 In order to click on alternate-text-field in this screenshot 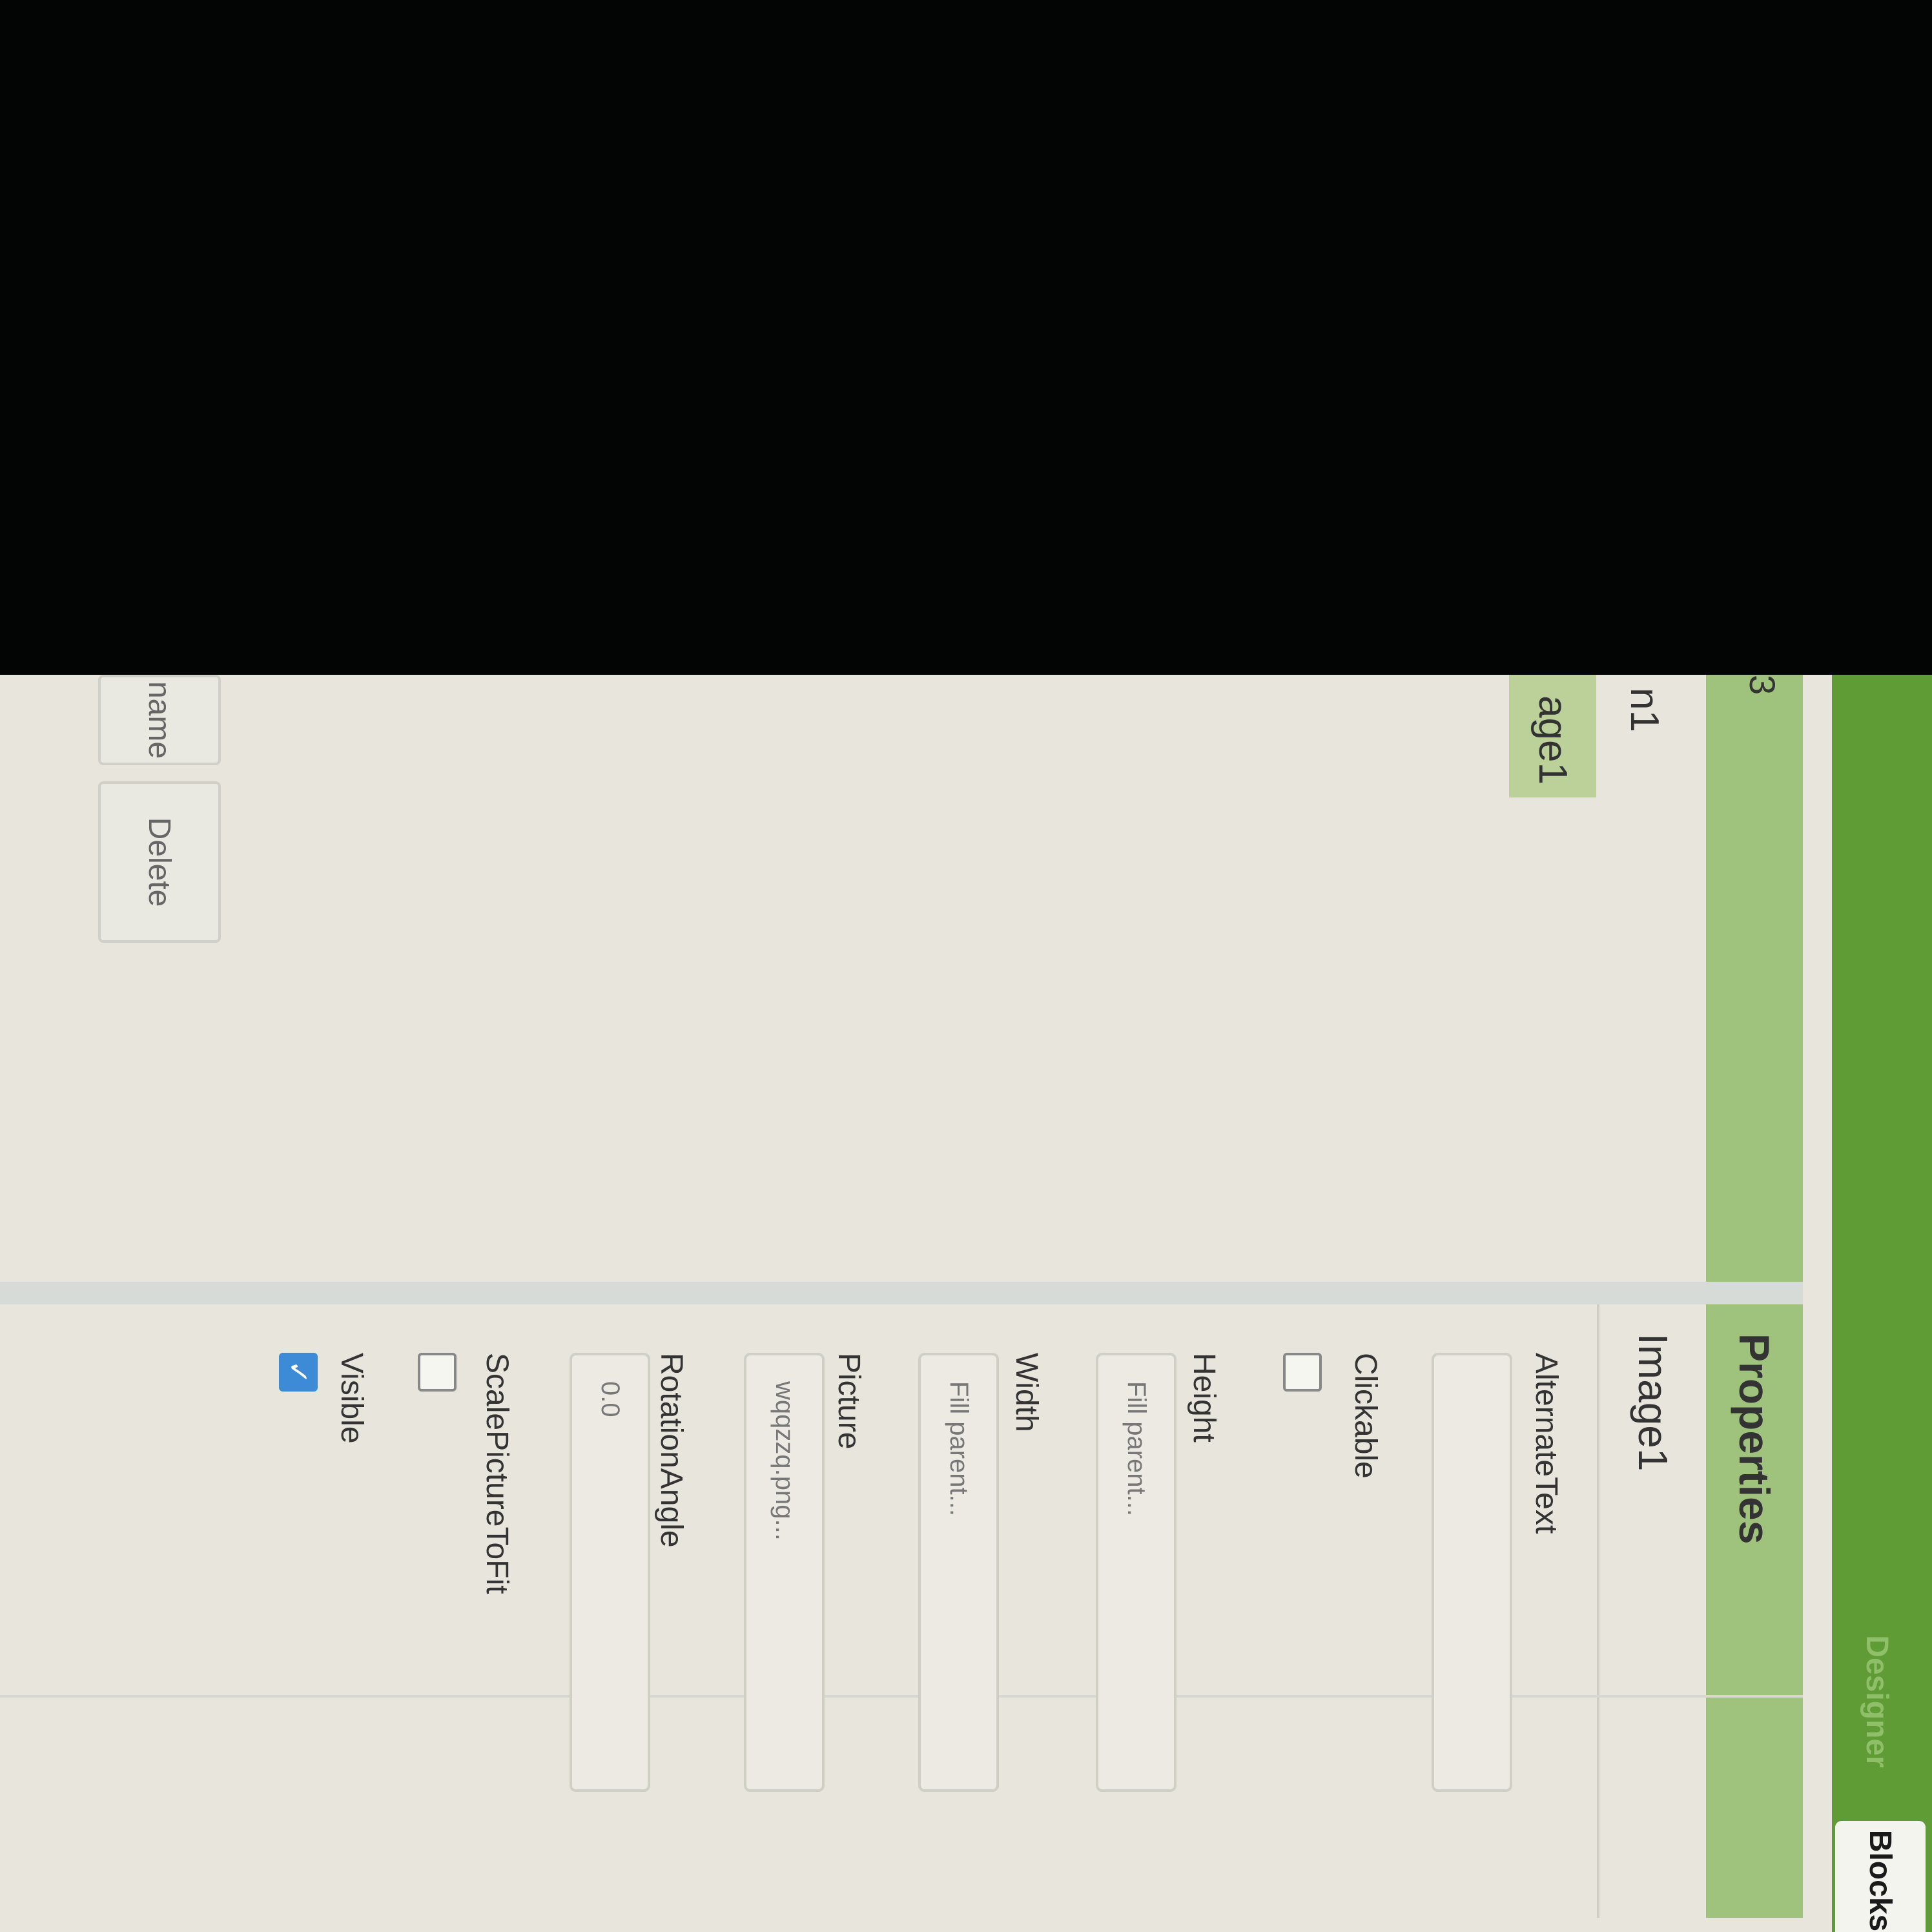, I will do `click(1472, 1572)`.